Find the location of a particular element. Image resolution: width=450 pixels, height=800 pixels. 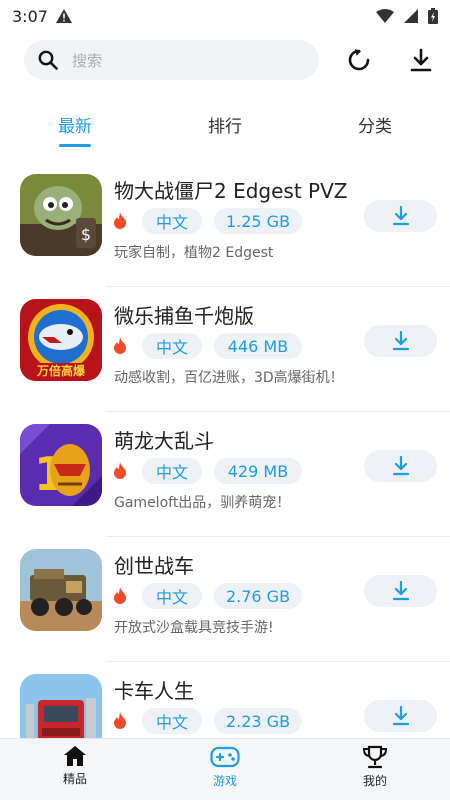

wifi-icon is located at coordinates (385, 16).